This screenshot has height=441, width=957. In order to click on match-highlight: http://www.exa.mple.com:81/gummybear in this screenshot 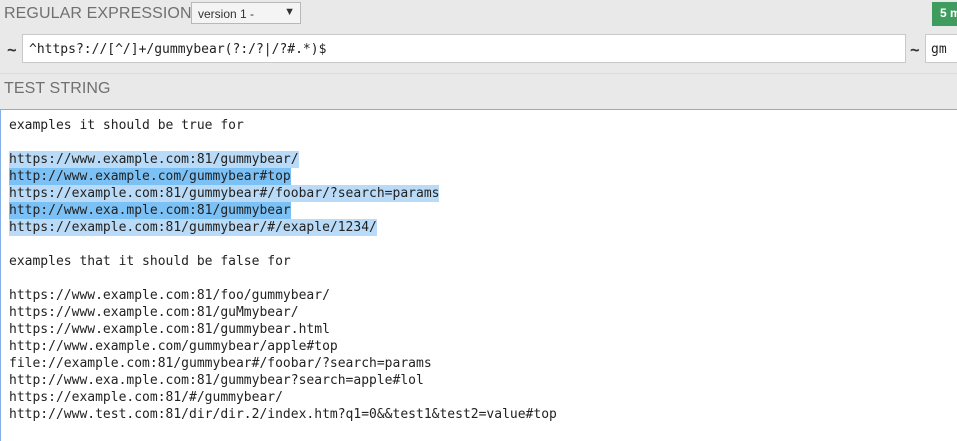, I will do `click(150, 210)`.